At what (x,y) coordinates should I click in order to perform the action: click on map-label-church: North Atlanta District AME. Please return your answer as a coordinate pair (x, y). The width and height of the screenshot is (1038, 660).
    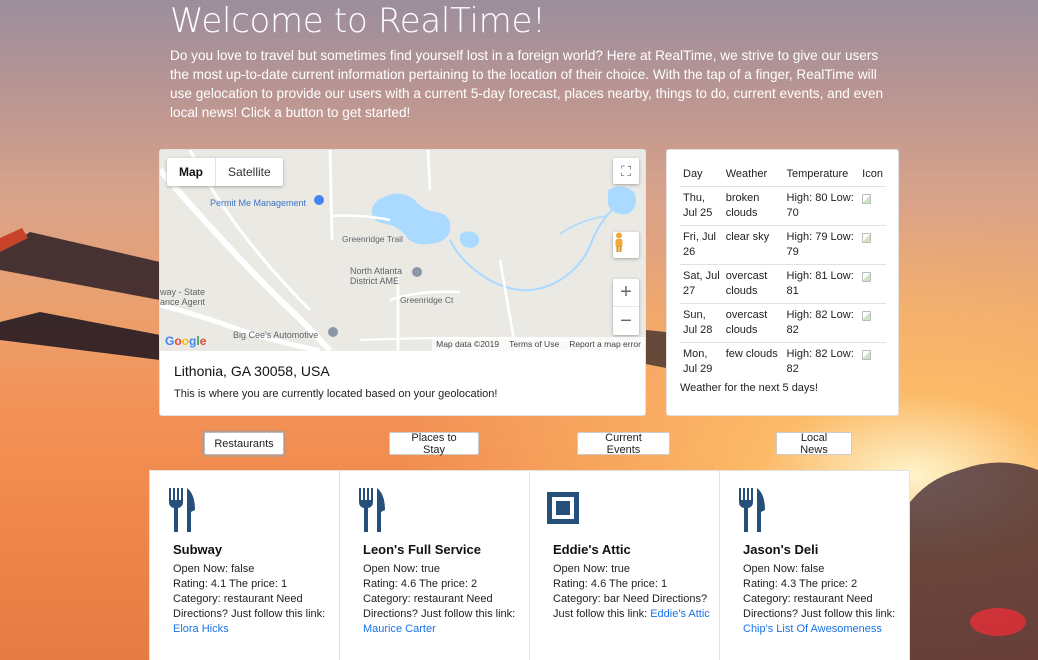
    Looking at the image, I should click on (380, 276).